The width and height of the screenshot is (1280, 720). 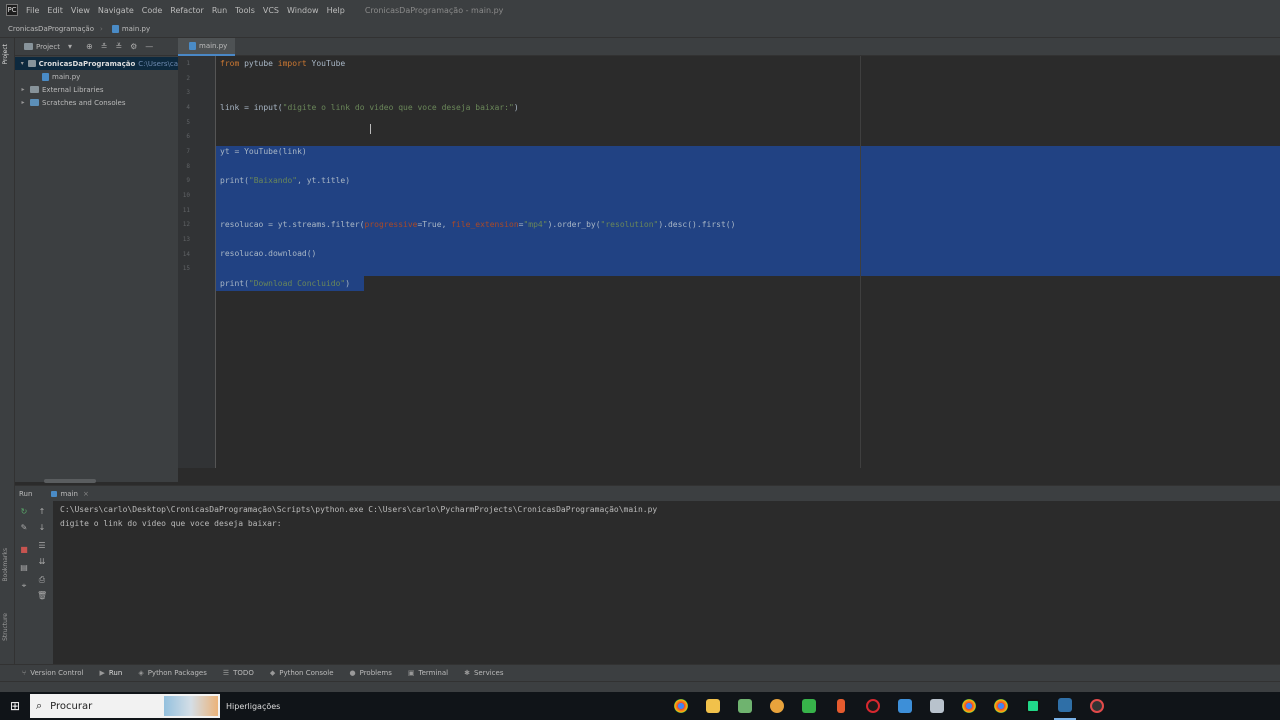 I want to click on project-panel-title: Project, so click(x=48, y=47).